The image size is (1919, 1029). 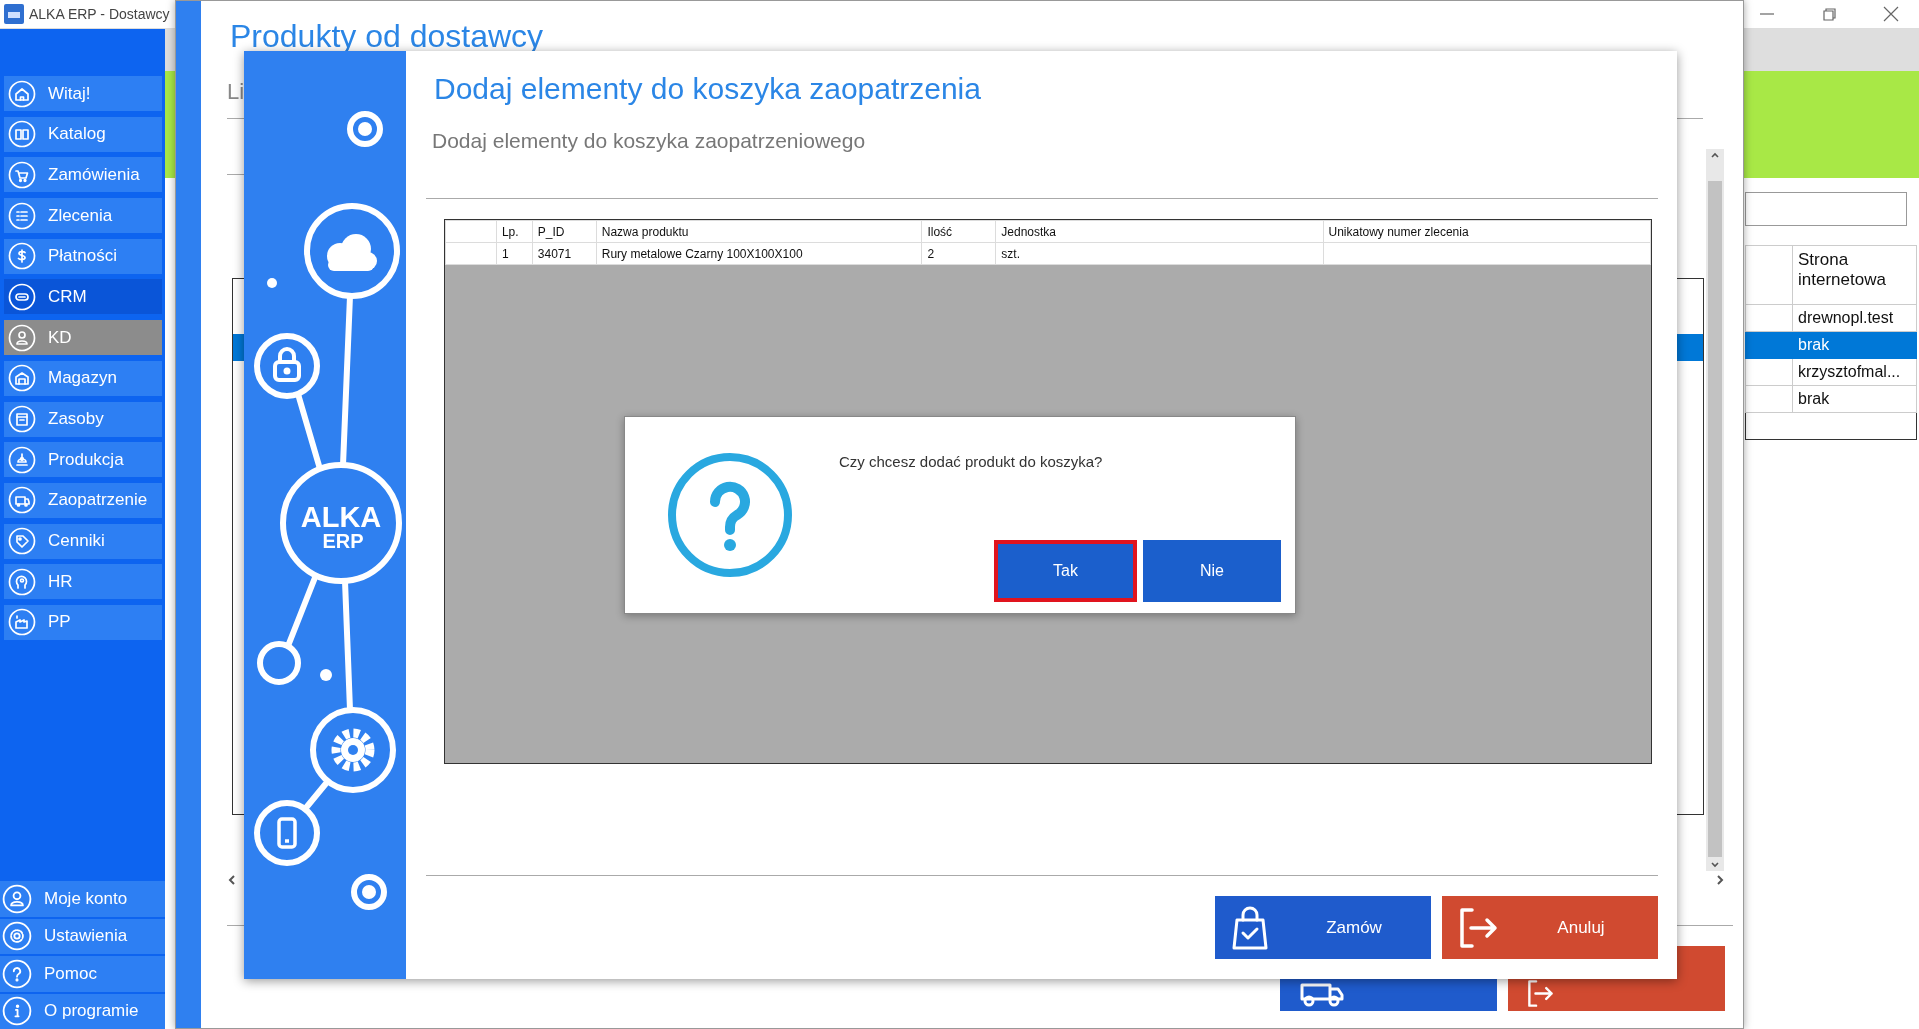 I want to click on factory-icon, so click(x=22, y=622).